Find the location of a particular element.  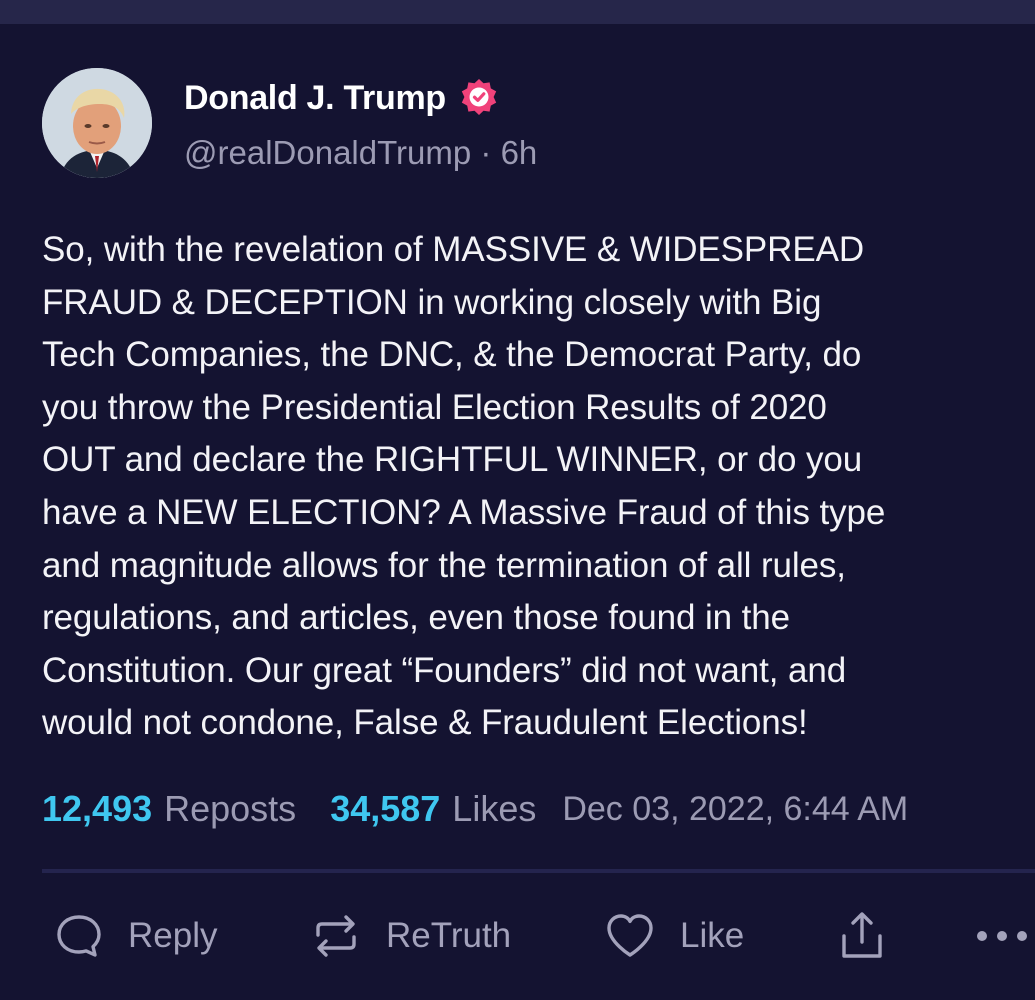

retruth-button: ReTruth is located at coordinates (410, 936).